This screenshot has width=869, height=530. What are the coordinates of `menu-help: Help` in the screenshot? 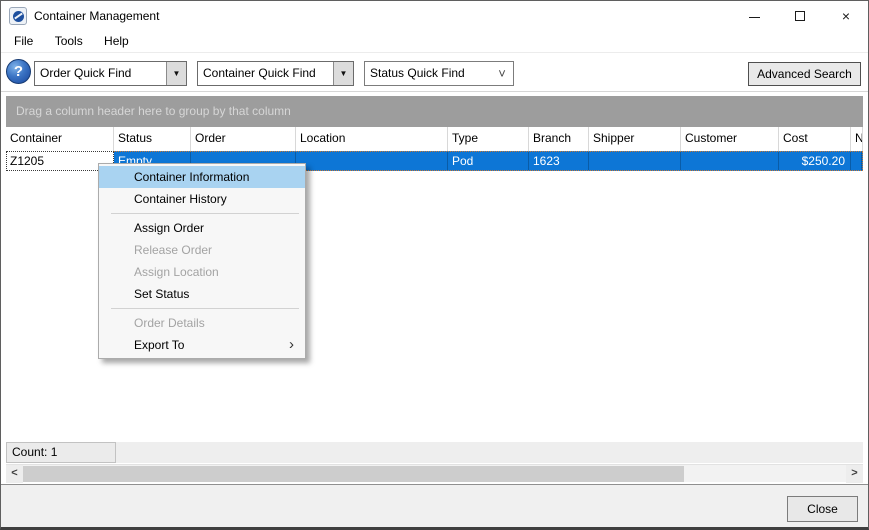 It's located at (116, 41).